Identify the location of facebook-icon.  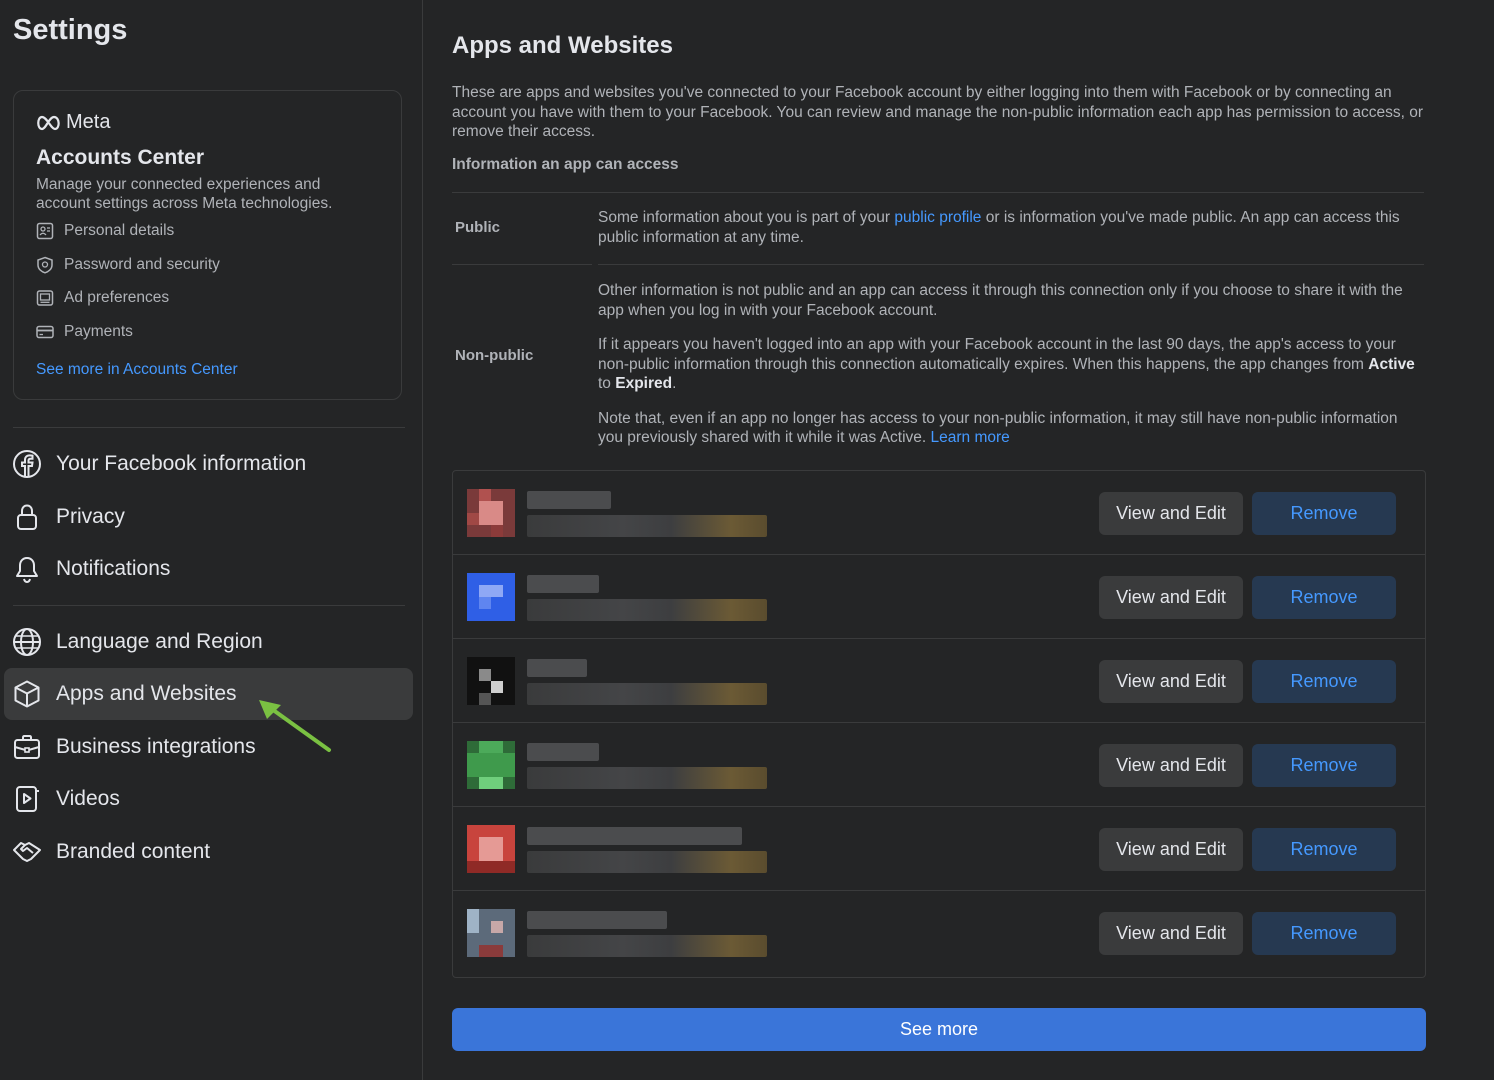
(27, 464).